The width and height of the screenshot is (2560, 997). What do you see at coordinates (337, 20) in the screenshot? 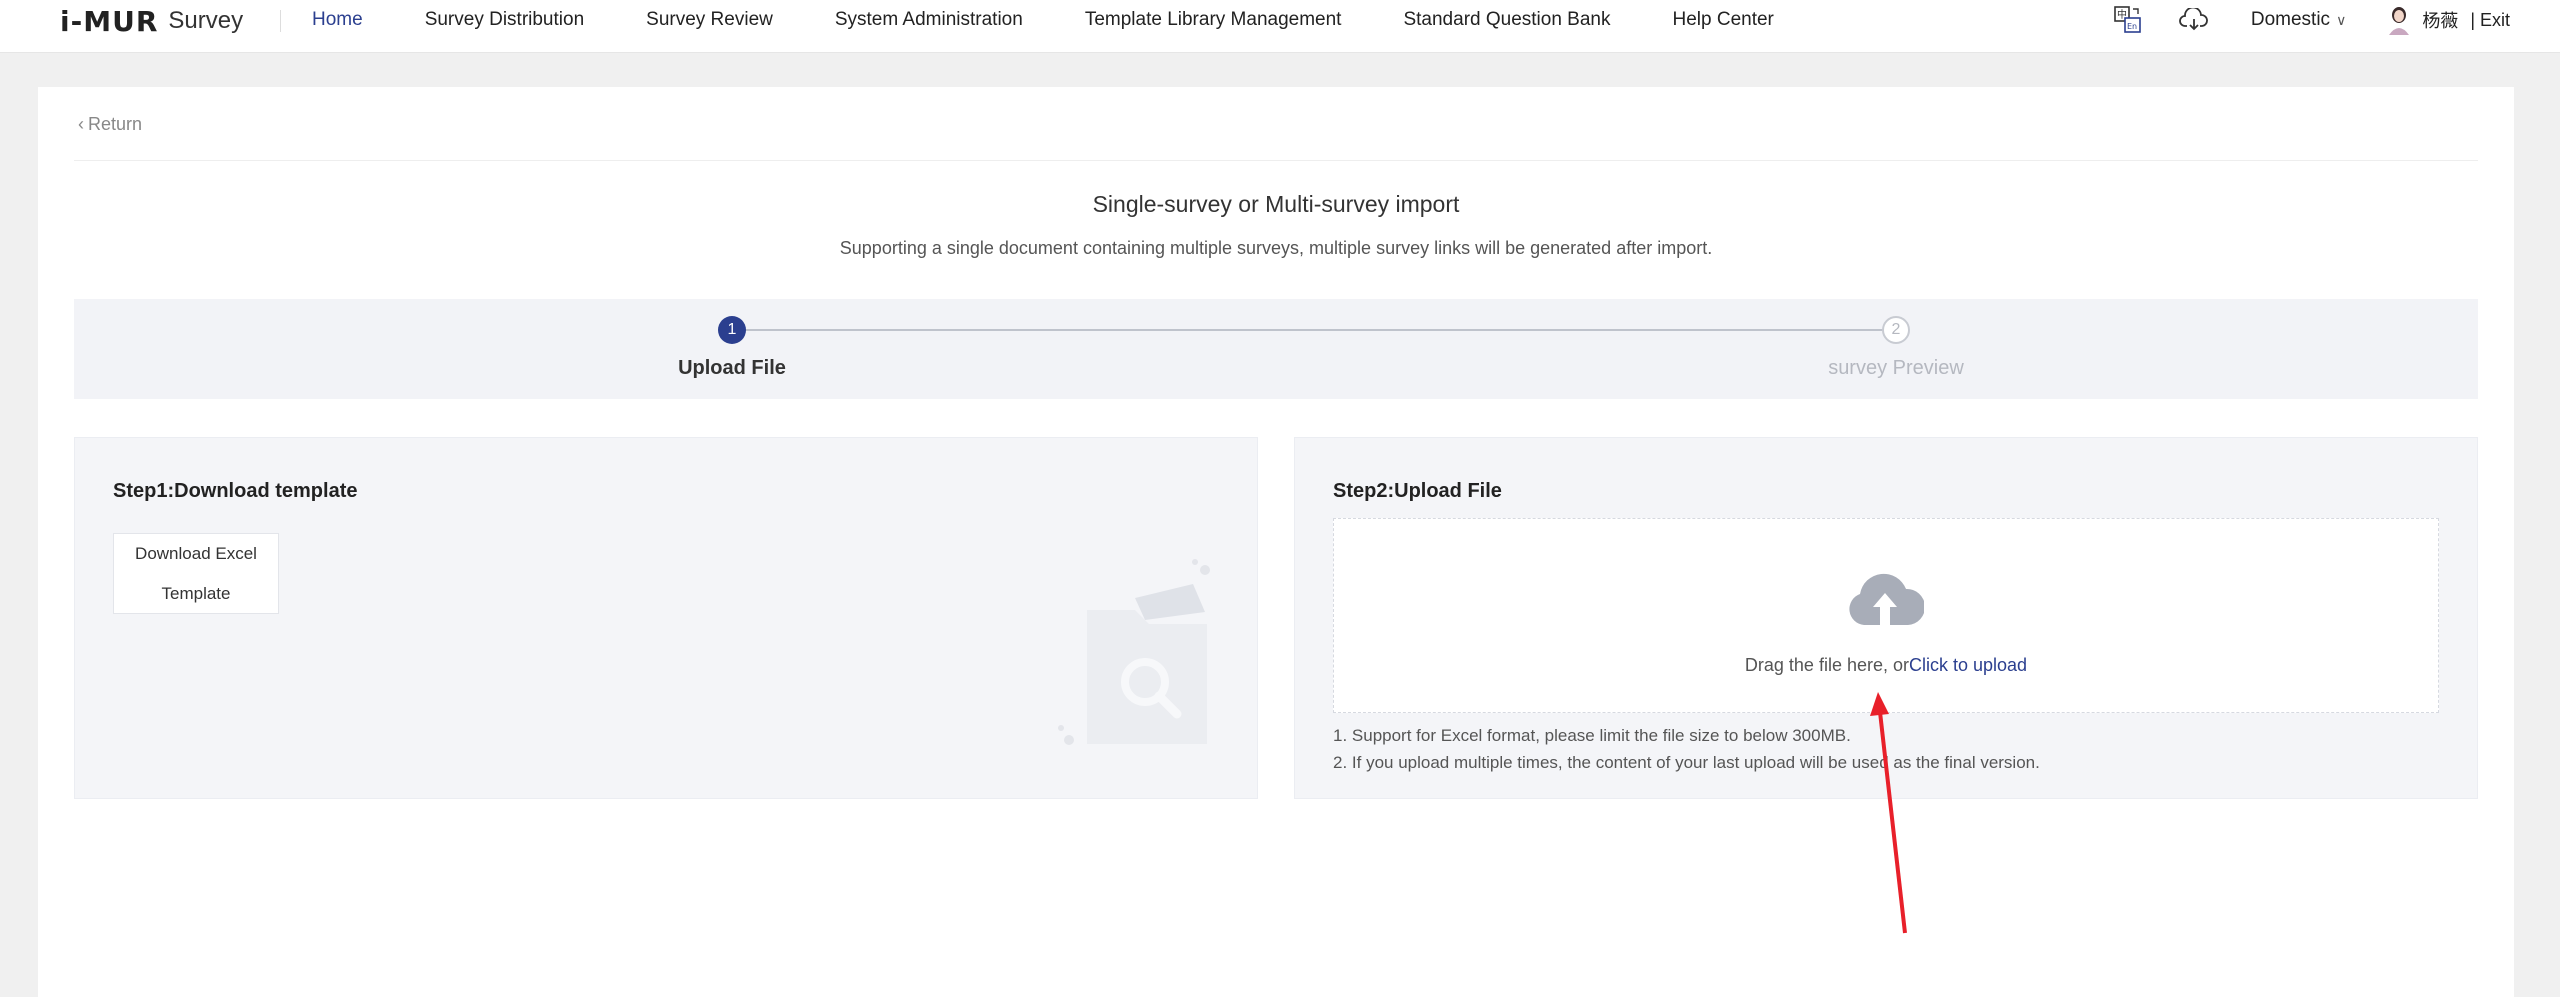
I see `nav-item-home: Home` at bounding box center [337, 20].